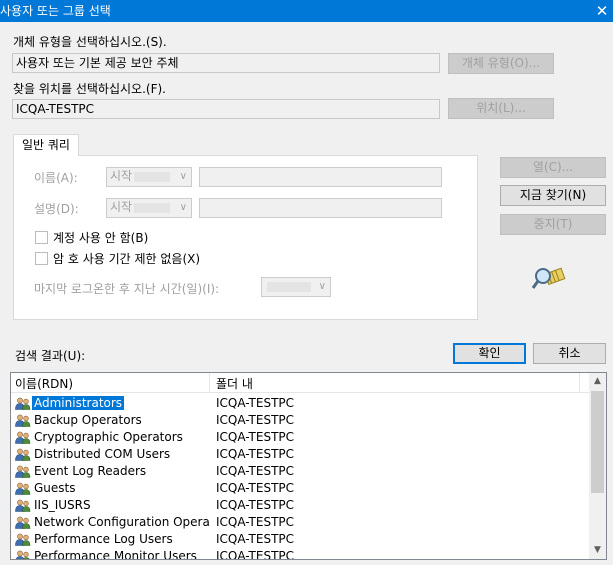 The width and height of the screenshot is (613, 565). I want to click on window-title: 사용자 또는 그룹 선택, so click(55, 11).